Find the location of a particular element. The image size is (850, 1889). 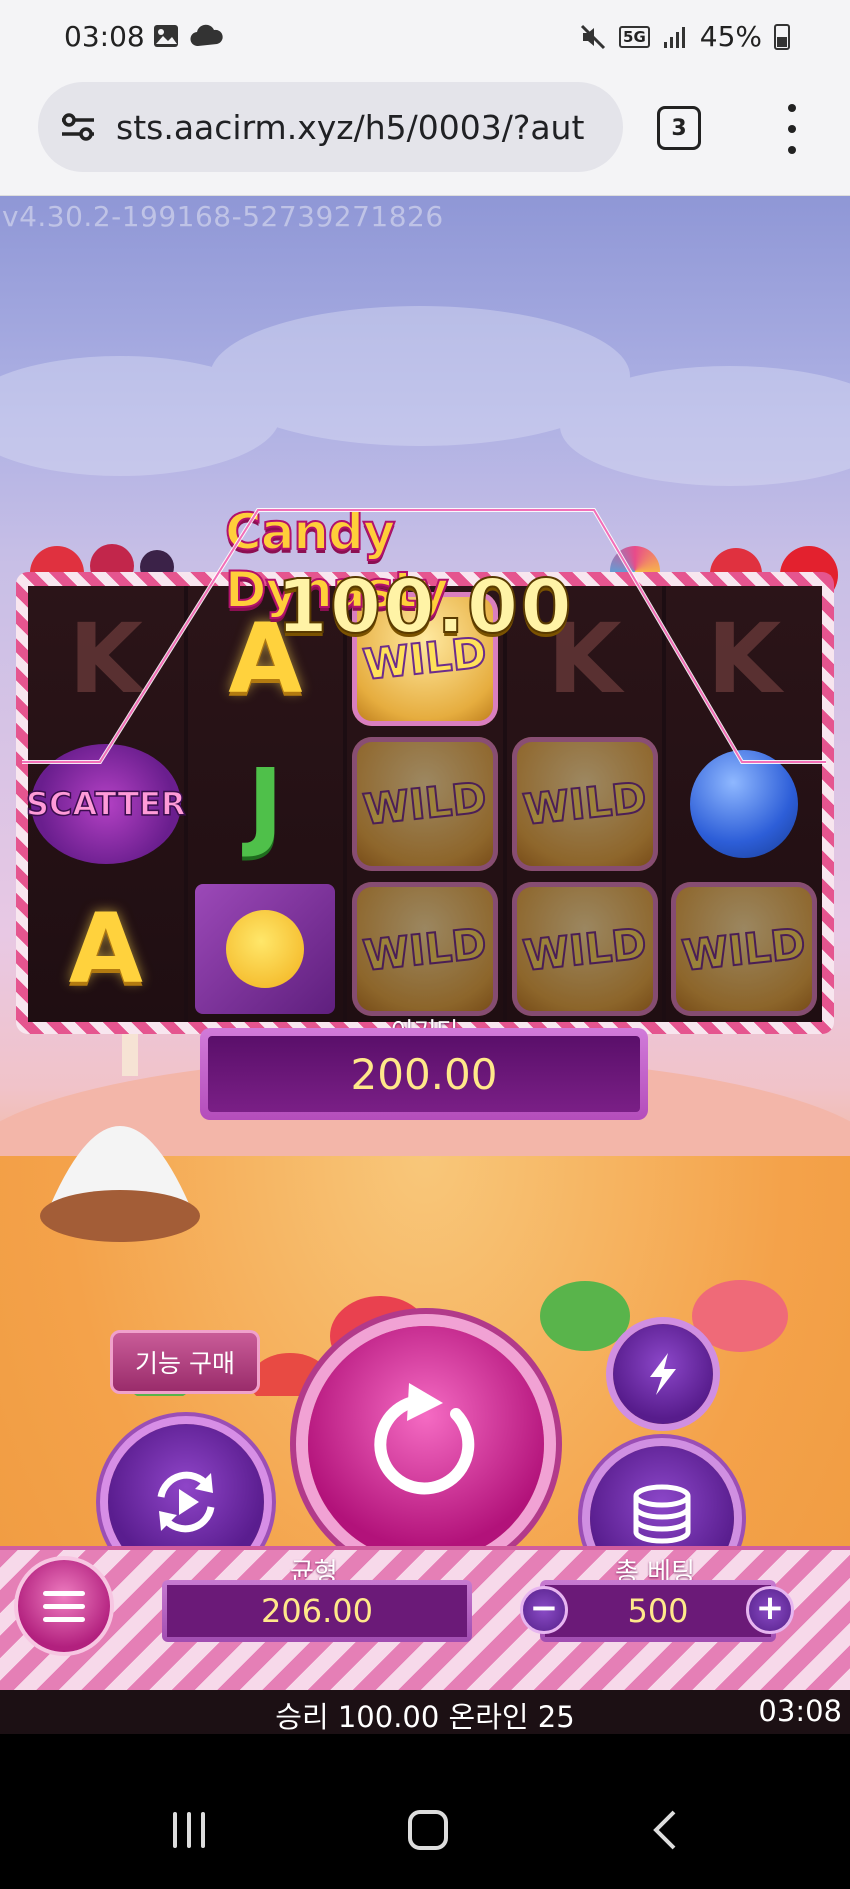

balance-display: 206.00 is located at coordinates (317, 1611).